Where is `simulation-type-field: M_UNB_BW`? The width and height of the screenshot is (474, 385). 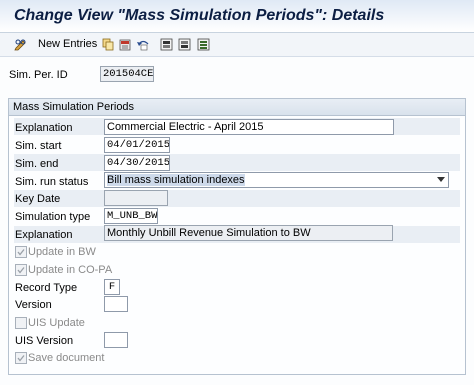 simulation-type-field: M_UNB_BW is located at coordinates (131, 216).